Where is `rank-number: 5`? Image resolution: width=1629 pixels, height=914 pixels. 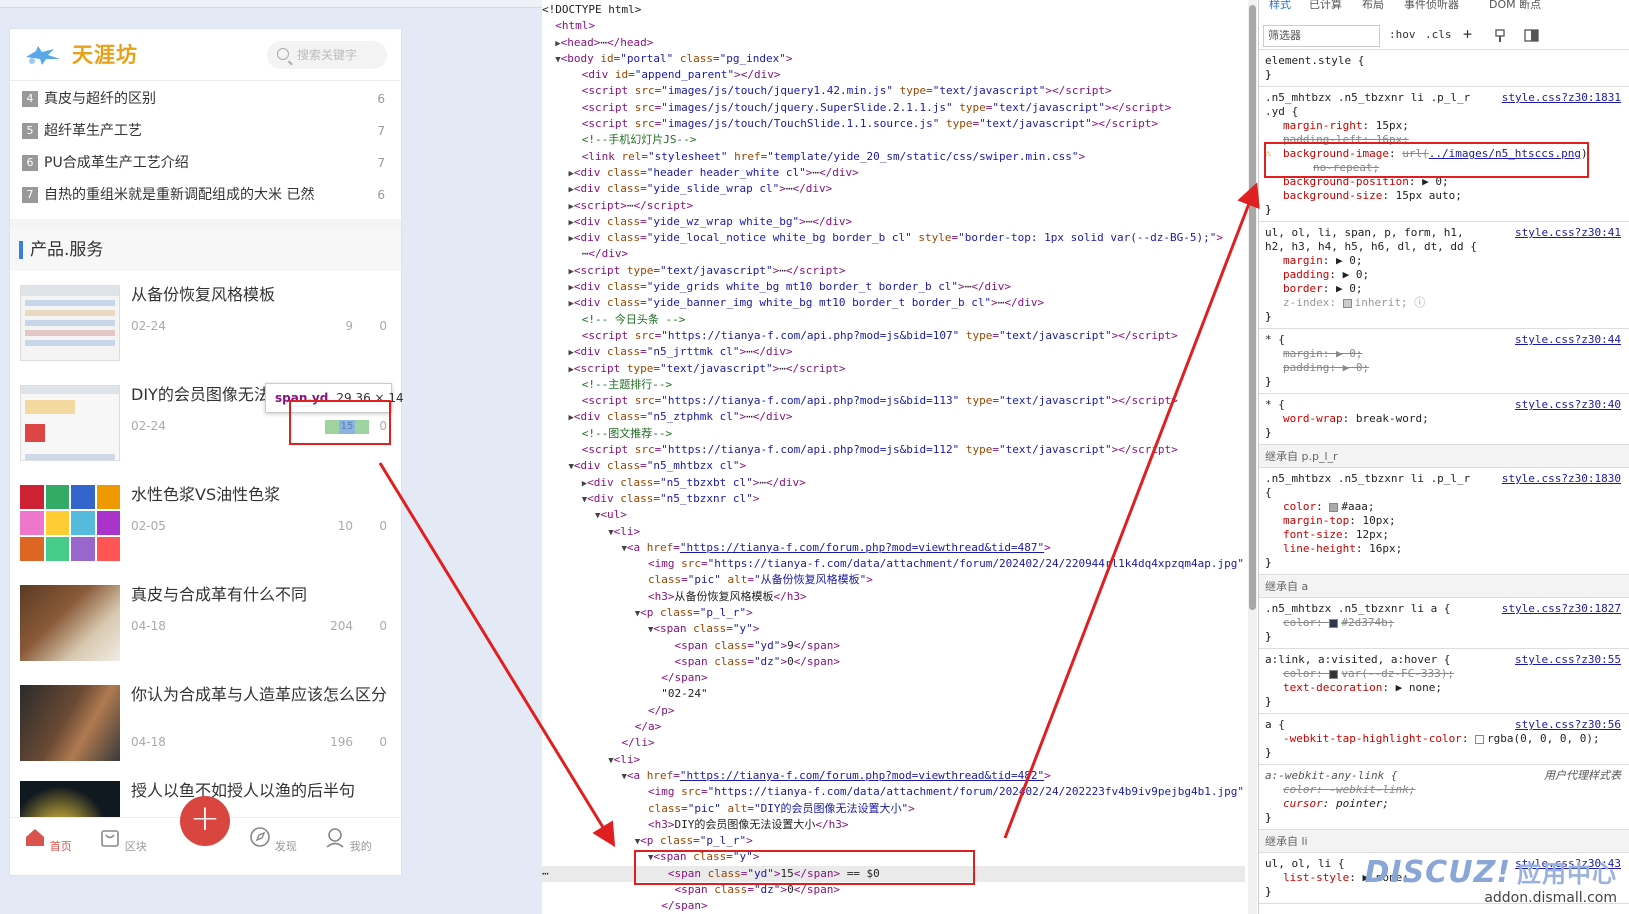 rank-number: 5 is located at coordinates (30, 131).